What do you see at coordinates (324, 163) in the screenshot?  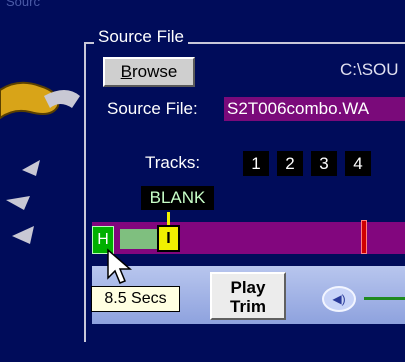 I see `track-button-3: 3` at bounding box center [324, 163].